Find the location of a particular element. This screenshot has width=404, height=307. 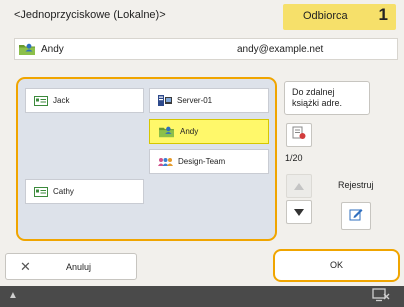

arrow-down-icon is located at coordinates (299, 212).